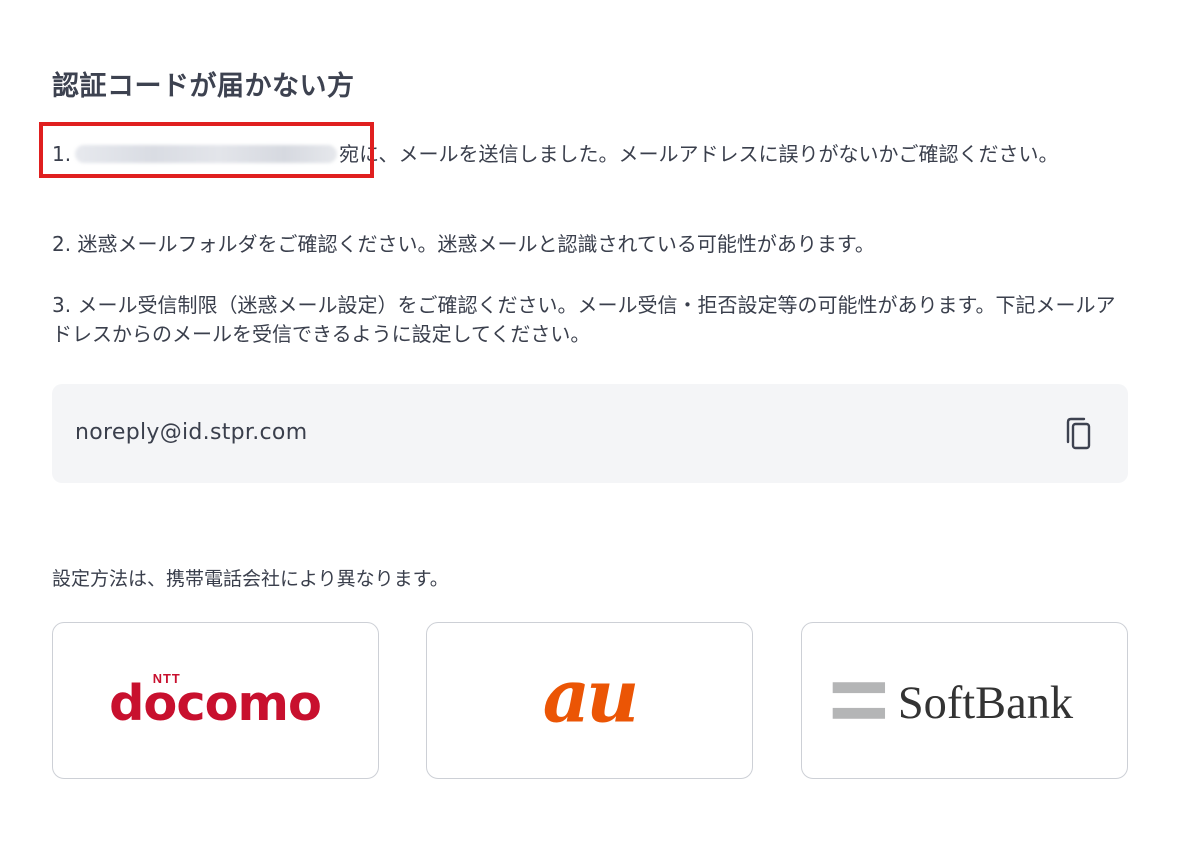 The image size is (1200, 859). I want to click on docomo-logo: NTT docomo, so click(215, 701).